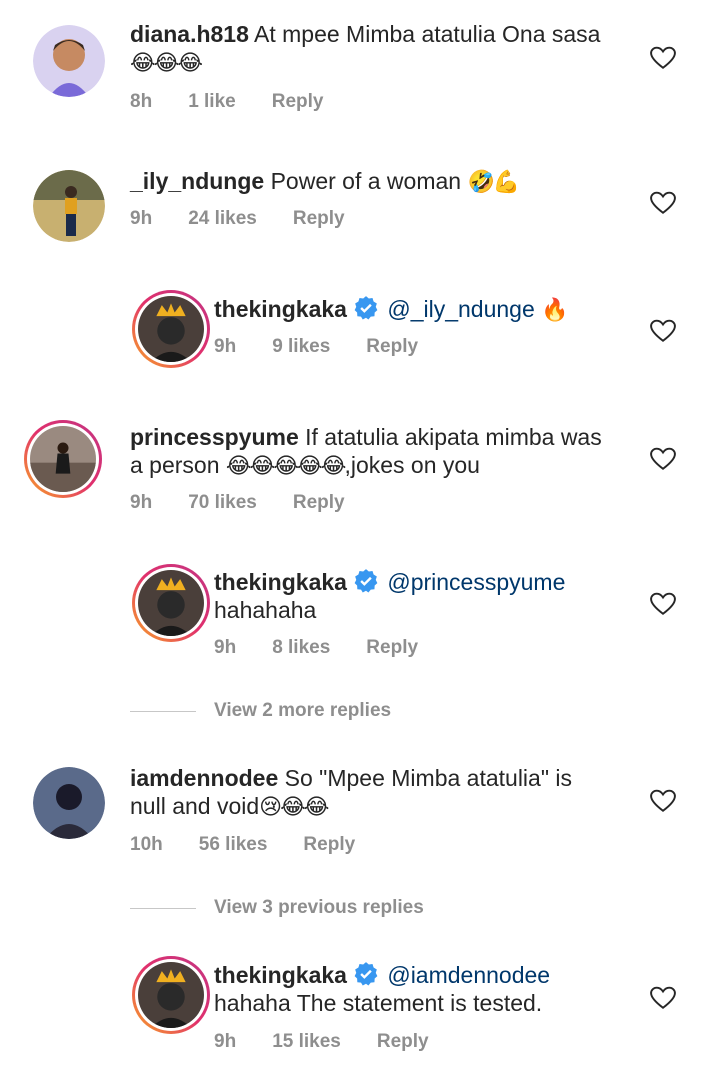 The height and width of the screenshot is (1068, 720). Describe the element at coordinates (189, 34) in the screenshot. I see `username: diana.h818` at that location.